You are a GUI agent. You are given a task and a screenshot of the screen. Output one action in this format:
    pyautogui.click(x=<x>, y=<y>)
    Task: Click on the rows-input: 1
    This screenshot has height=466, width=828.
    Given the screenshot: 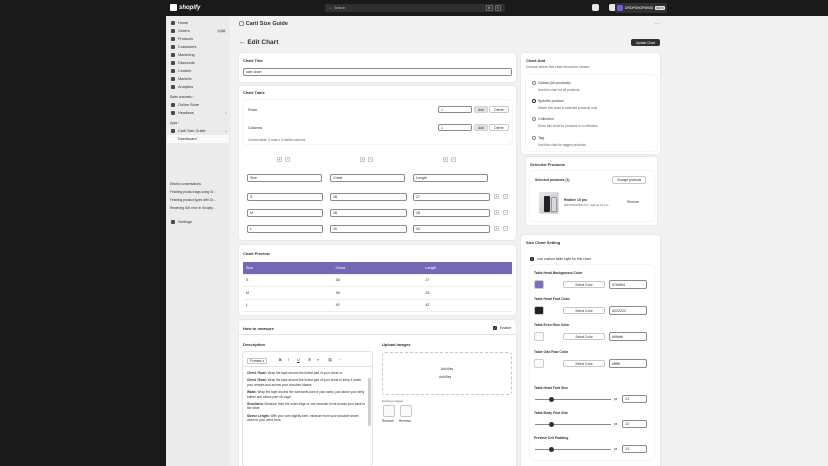 What is the action you would take?
    pyautogui.click(x=455, y=109)
    